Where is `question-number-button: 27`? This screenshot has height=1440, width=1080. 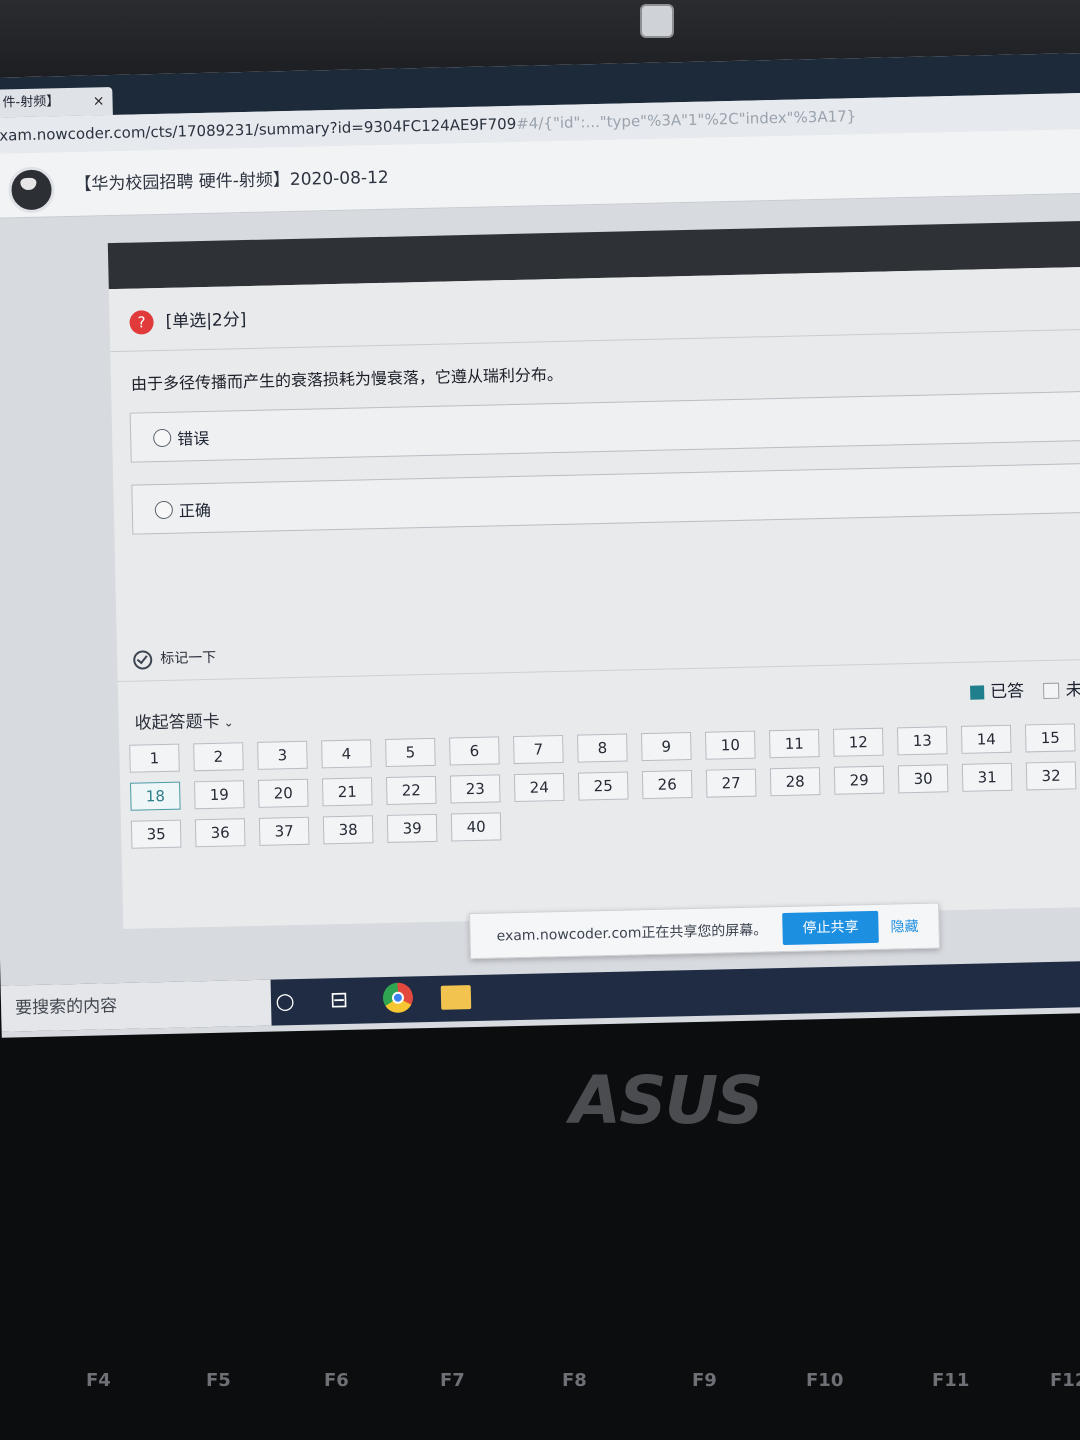 question-number-button: 27 is located at coordinates (731, 783).